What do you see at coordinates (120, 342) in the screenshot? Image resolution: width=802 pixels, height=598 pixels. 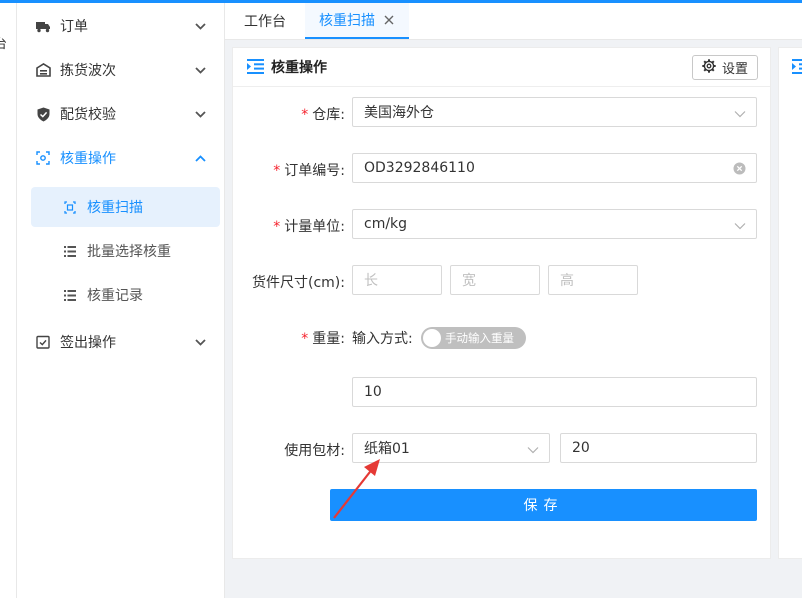 I see `sidebar-item-checkout: 签出操作` at bounding box center [120, 342].